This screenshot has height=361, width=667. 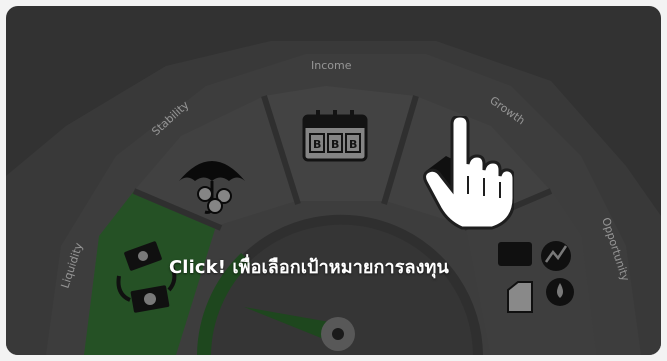 I want to click on hand-pointer-icon, so click(x=468, y=173).